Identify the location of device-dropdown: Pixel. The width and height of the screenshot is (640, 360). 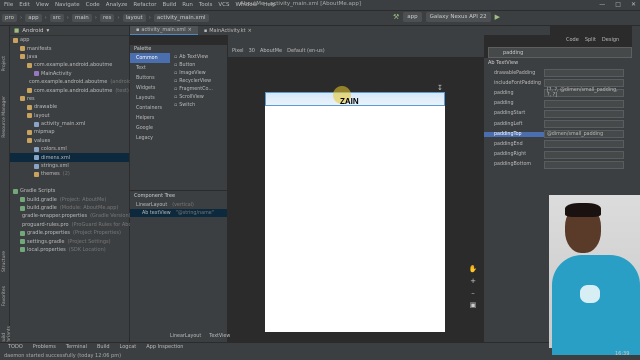
(238, 51).